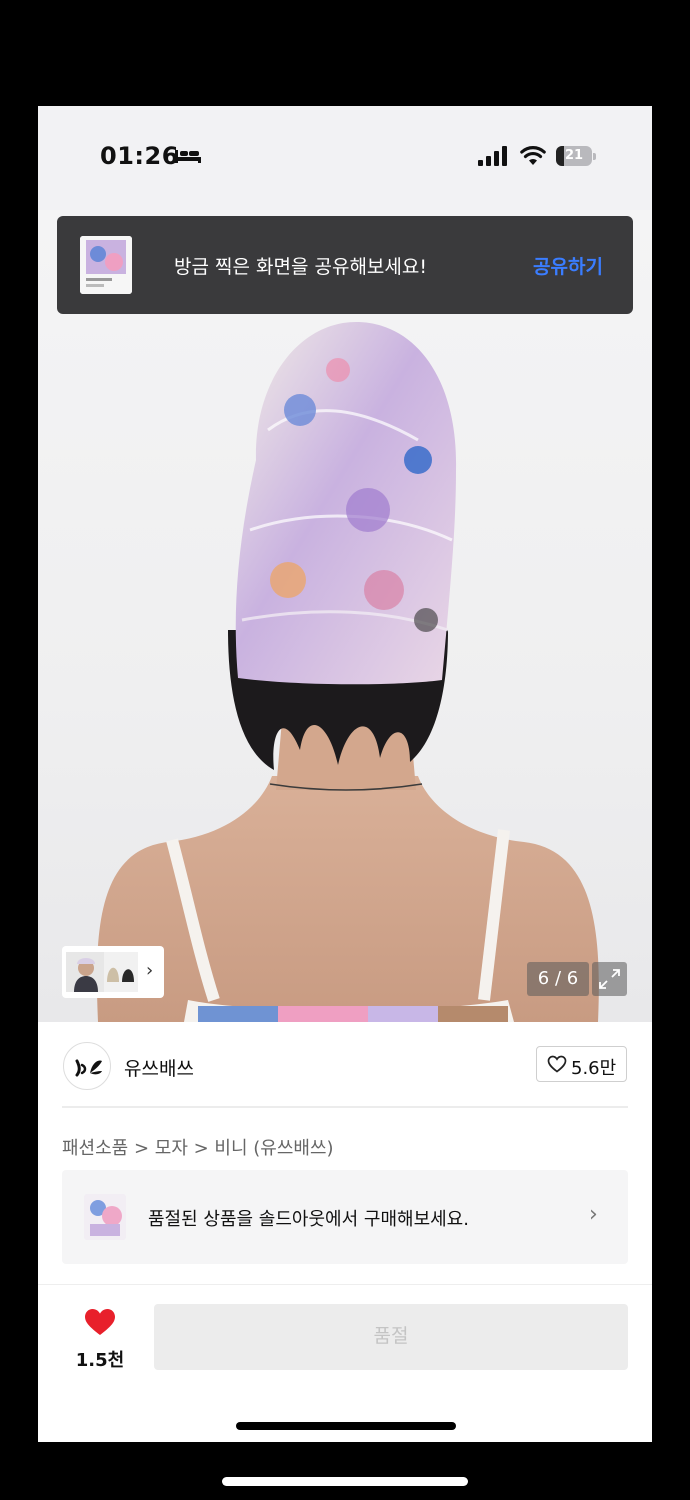  I want to click on promo-text: 품절된 상품을 솔드아웃에서 구매해보세요., so click(308, 1219).